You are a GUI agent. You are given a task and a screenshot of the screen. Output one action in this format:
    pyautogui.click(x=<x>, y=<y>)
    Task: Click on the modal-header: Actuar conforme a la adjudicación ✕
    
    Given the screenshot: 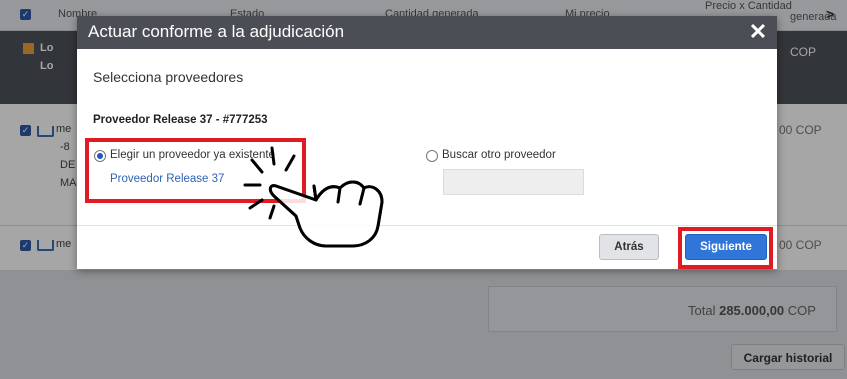 What is the action you would take?
    pyautogui.click(x=427, y=32)
    